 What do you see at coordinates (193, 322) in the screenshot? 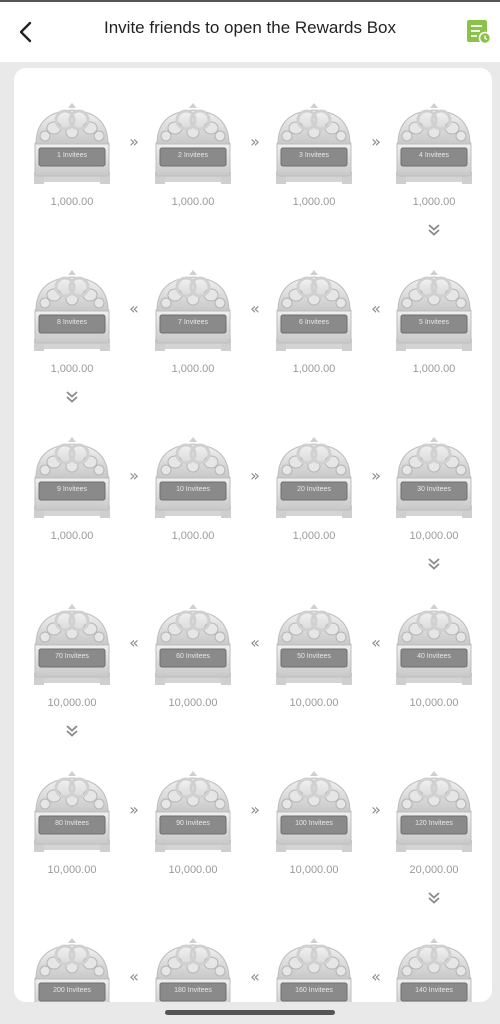
I see `reward-box-invitees-label: 7 Invitees` at bounding box center [193, 322].